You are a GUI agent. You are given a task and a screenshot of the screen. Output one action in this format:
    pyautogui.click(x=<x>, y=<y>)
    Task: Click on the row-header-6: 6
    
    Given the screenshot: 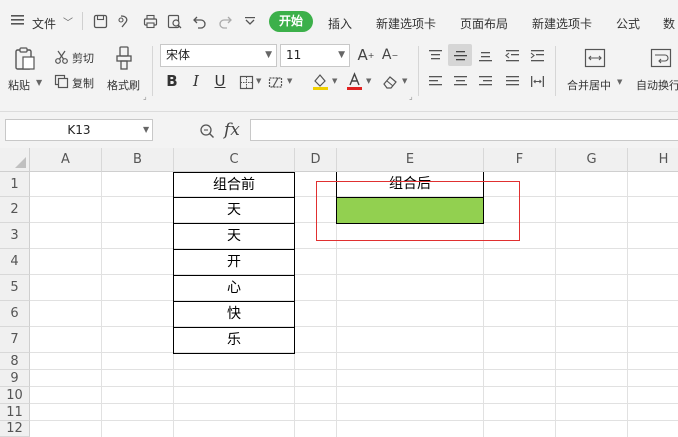 What is the action you would take?
    pyautogui.click(x=15, y=314)
    